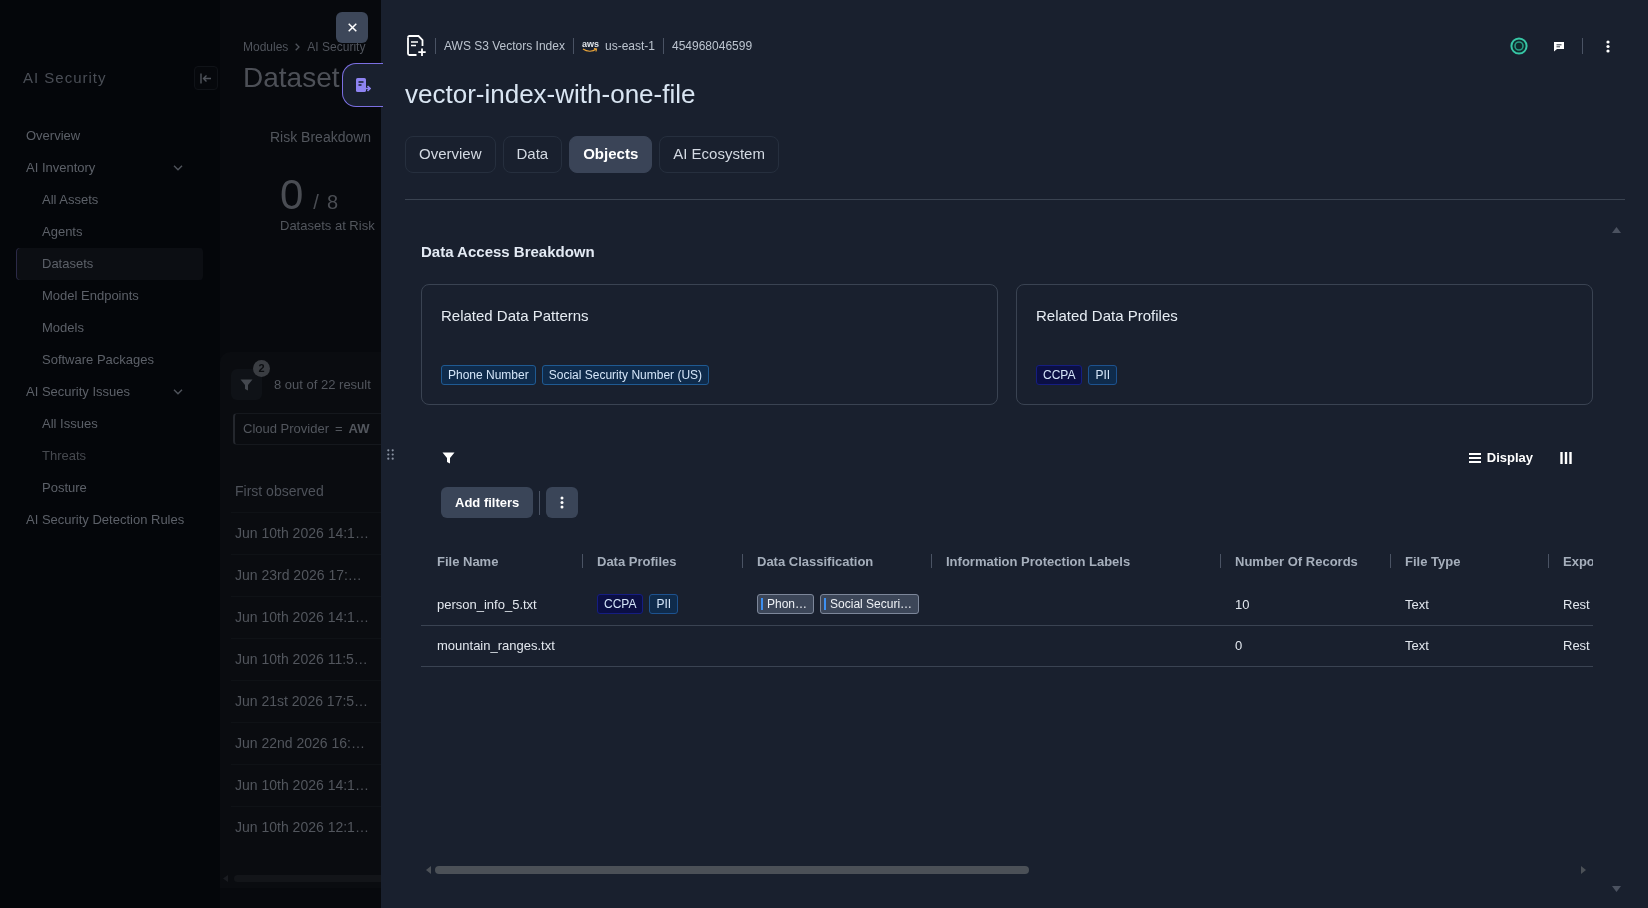  I want to click on card-title: Related Data Patterns, so click(515, 316).